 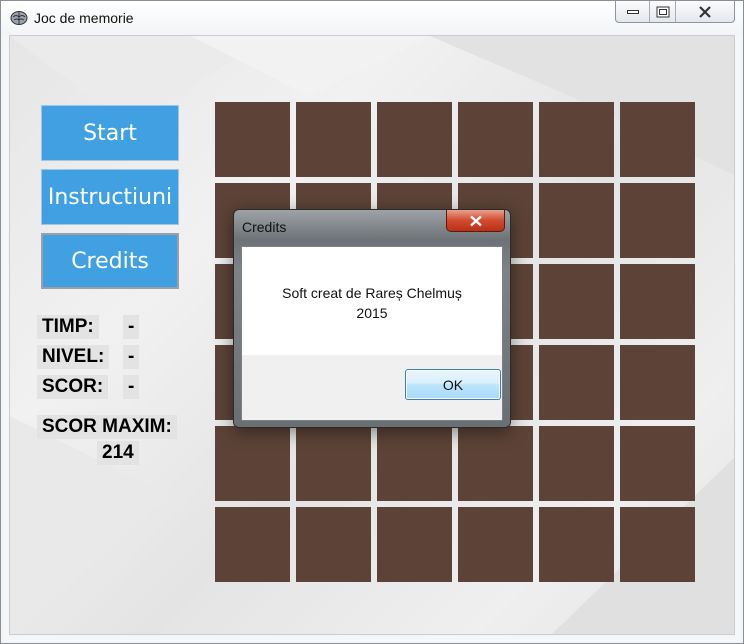 I want to click on minimize-button, so click(x=632, y=11).